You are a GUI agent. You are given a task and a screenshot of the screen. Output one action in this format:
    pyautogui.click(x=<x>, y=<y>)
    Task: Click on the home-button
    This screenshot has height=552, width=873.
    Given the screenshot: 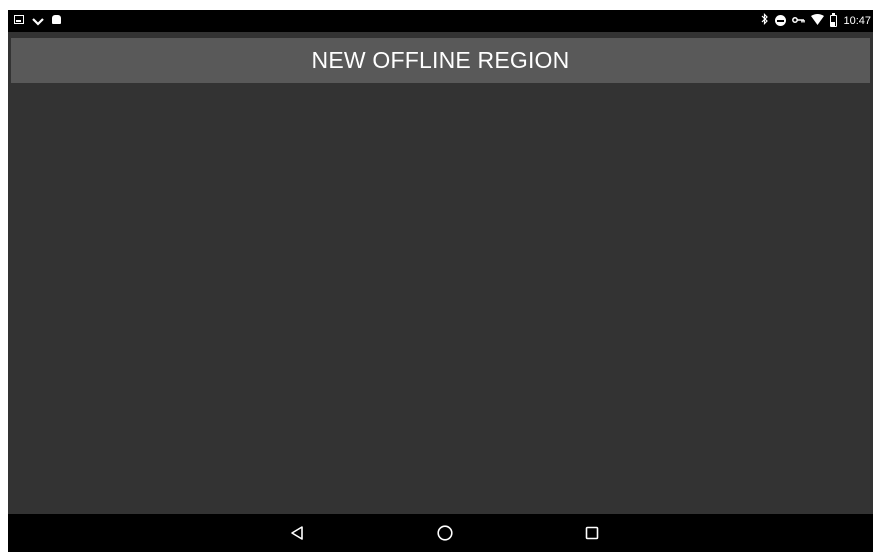 What is the action you would take?
    pyautogui.click(x=445, y=533)
    